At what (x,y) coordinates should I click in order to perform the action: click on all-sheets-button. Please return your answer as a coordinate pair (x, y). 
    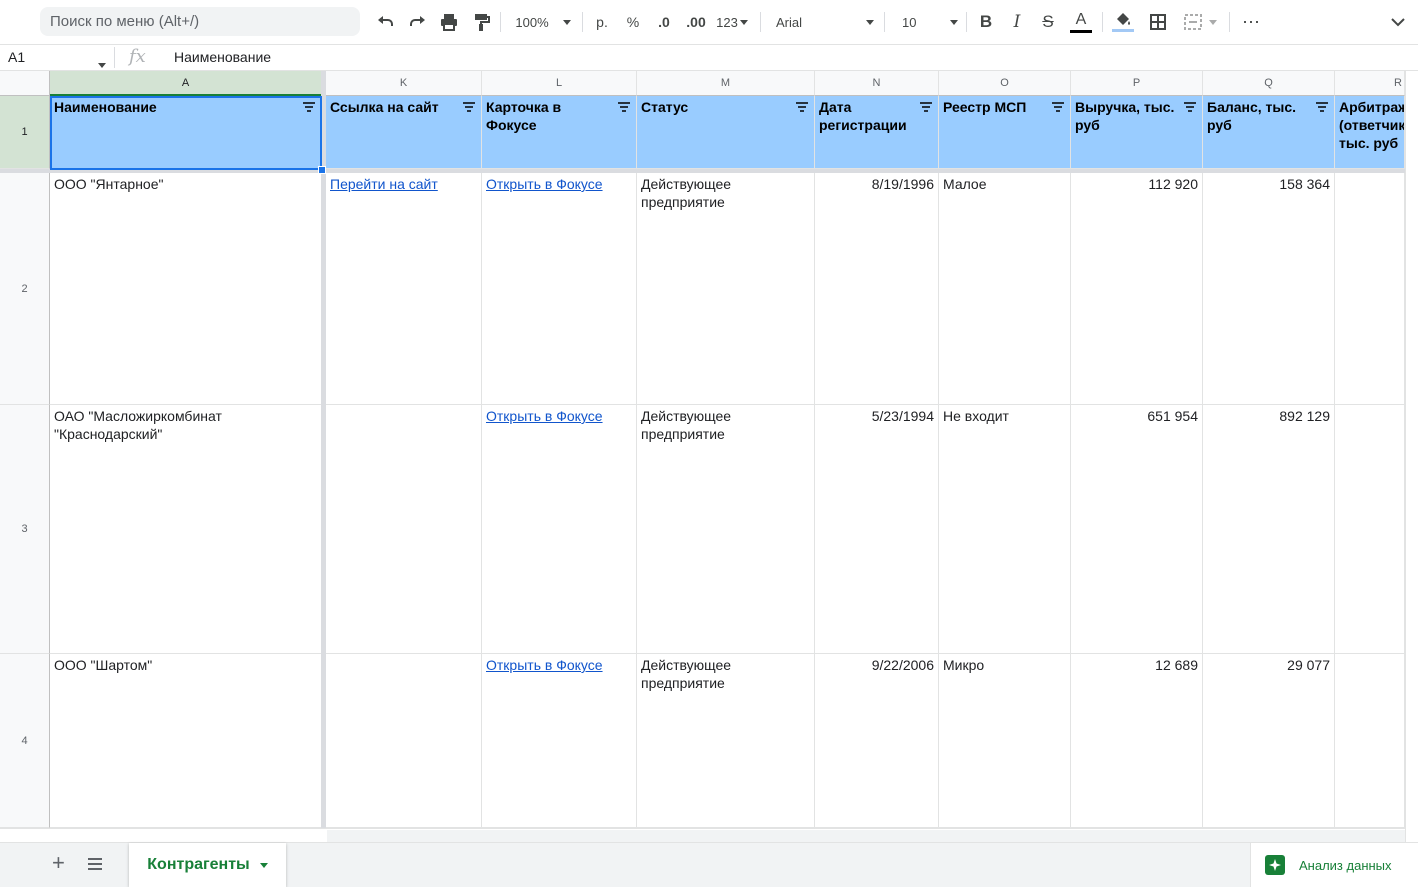
    Looking at the image, I should click on (95, 866).